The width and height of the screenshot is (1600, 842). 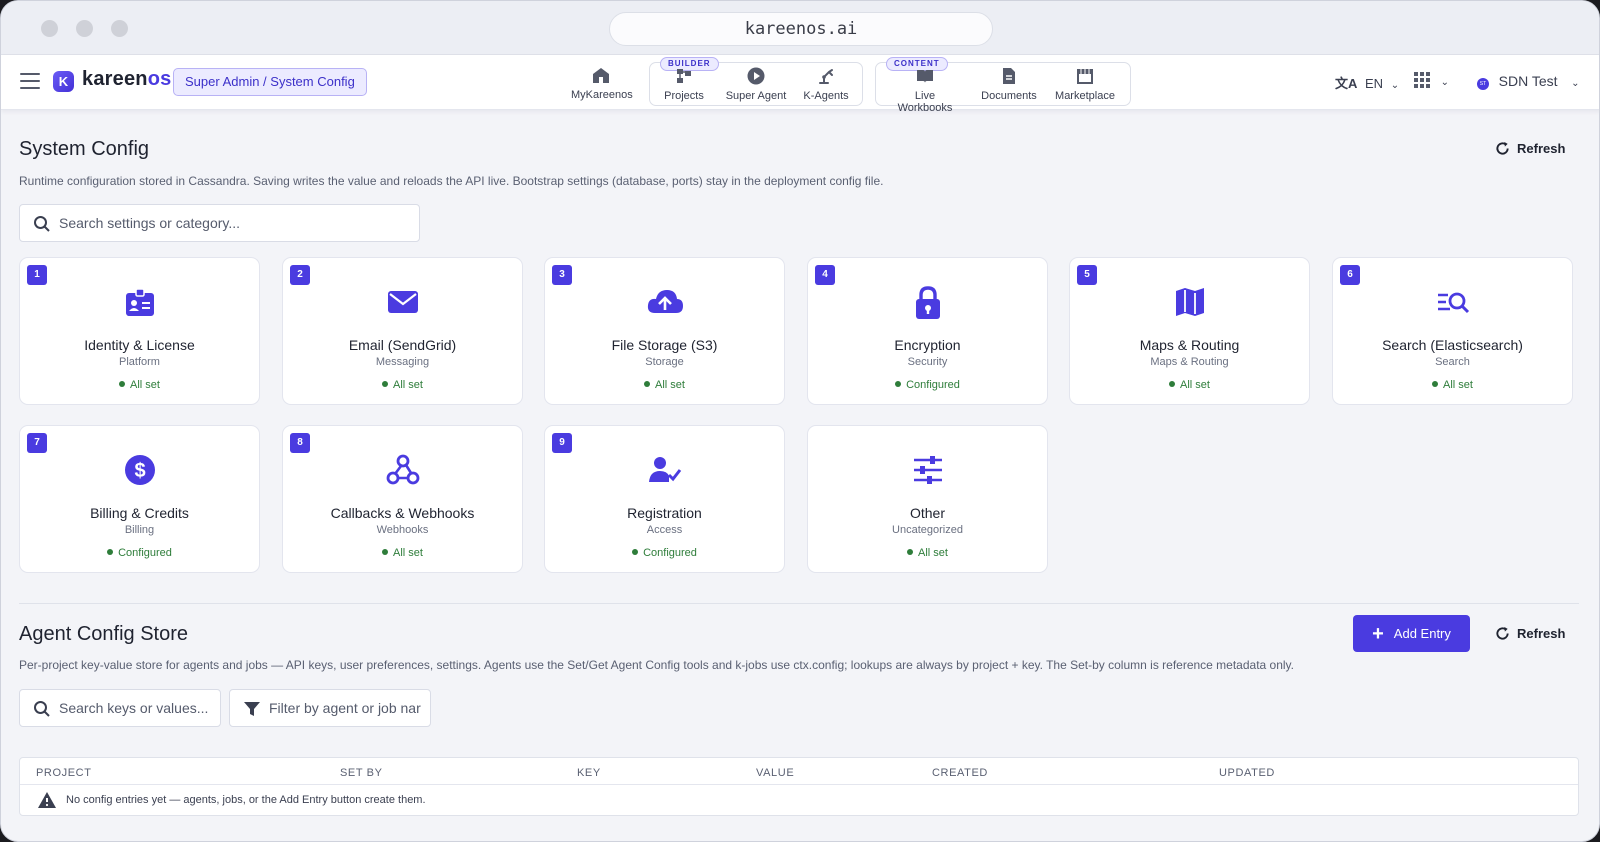 What do you see at coordinates (1189, 331) in the screenshot?
I see `config-card-maps: 5 Maps & Routing Maps & Routing All set` at bounding box center [1189, 331].